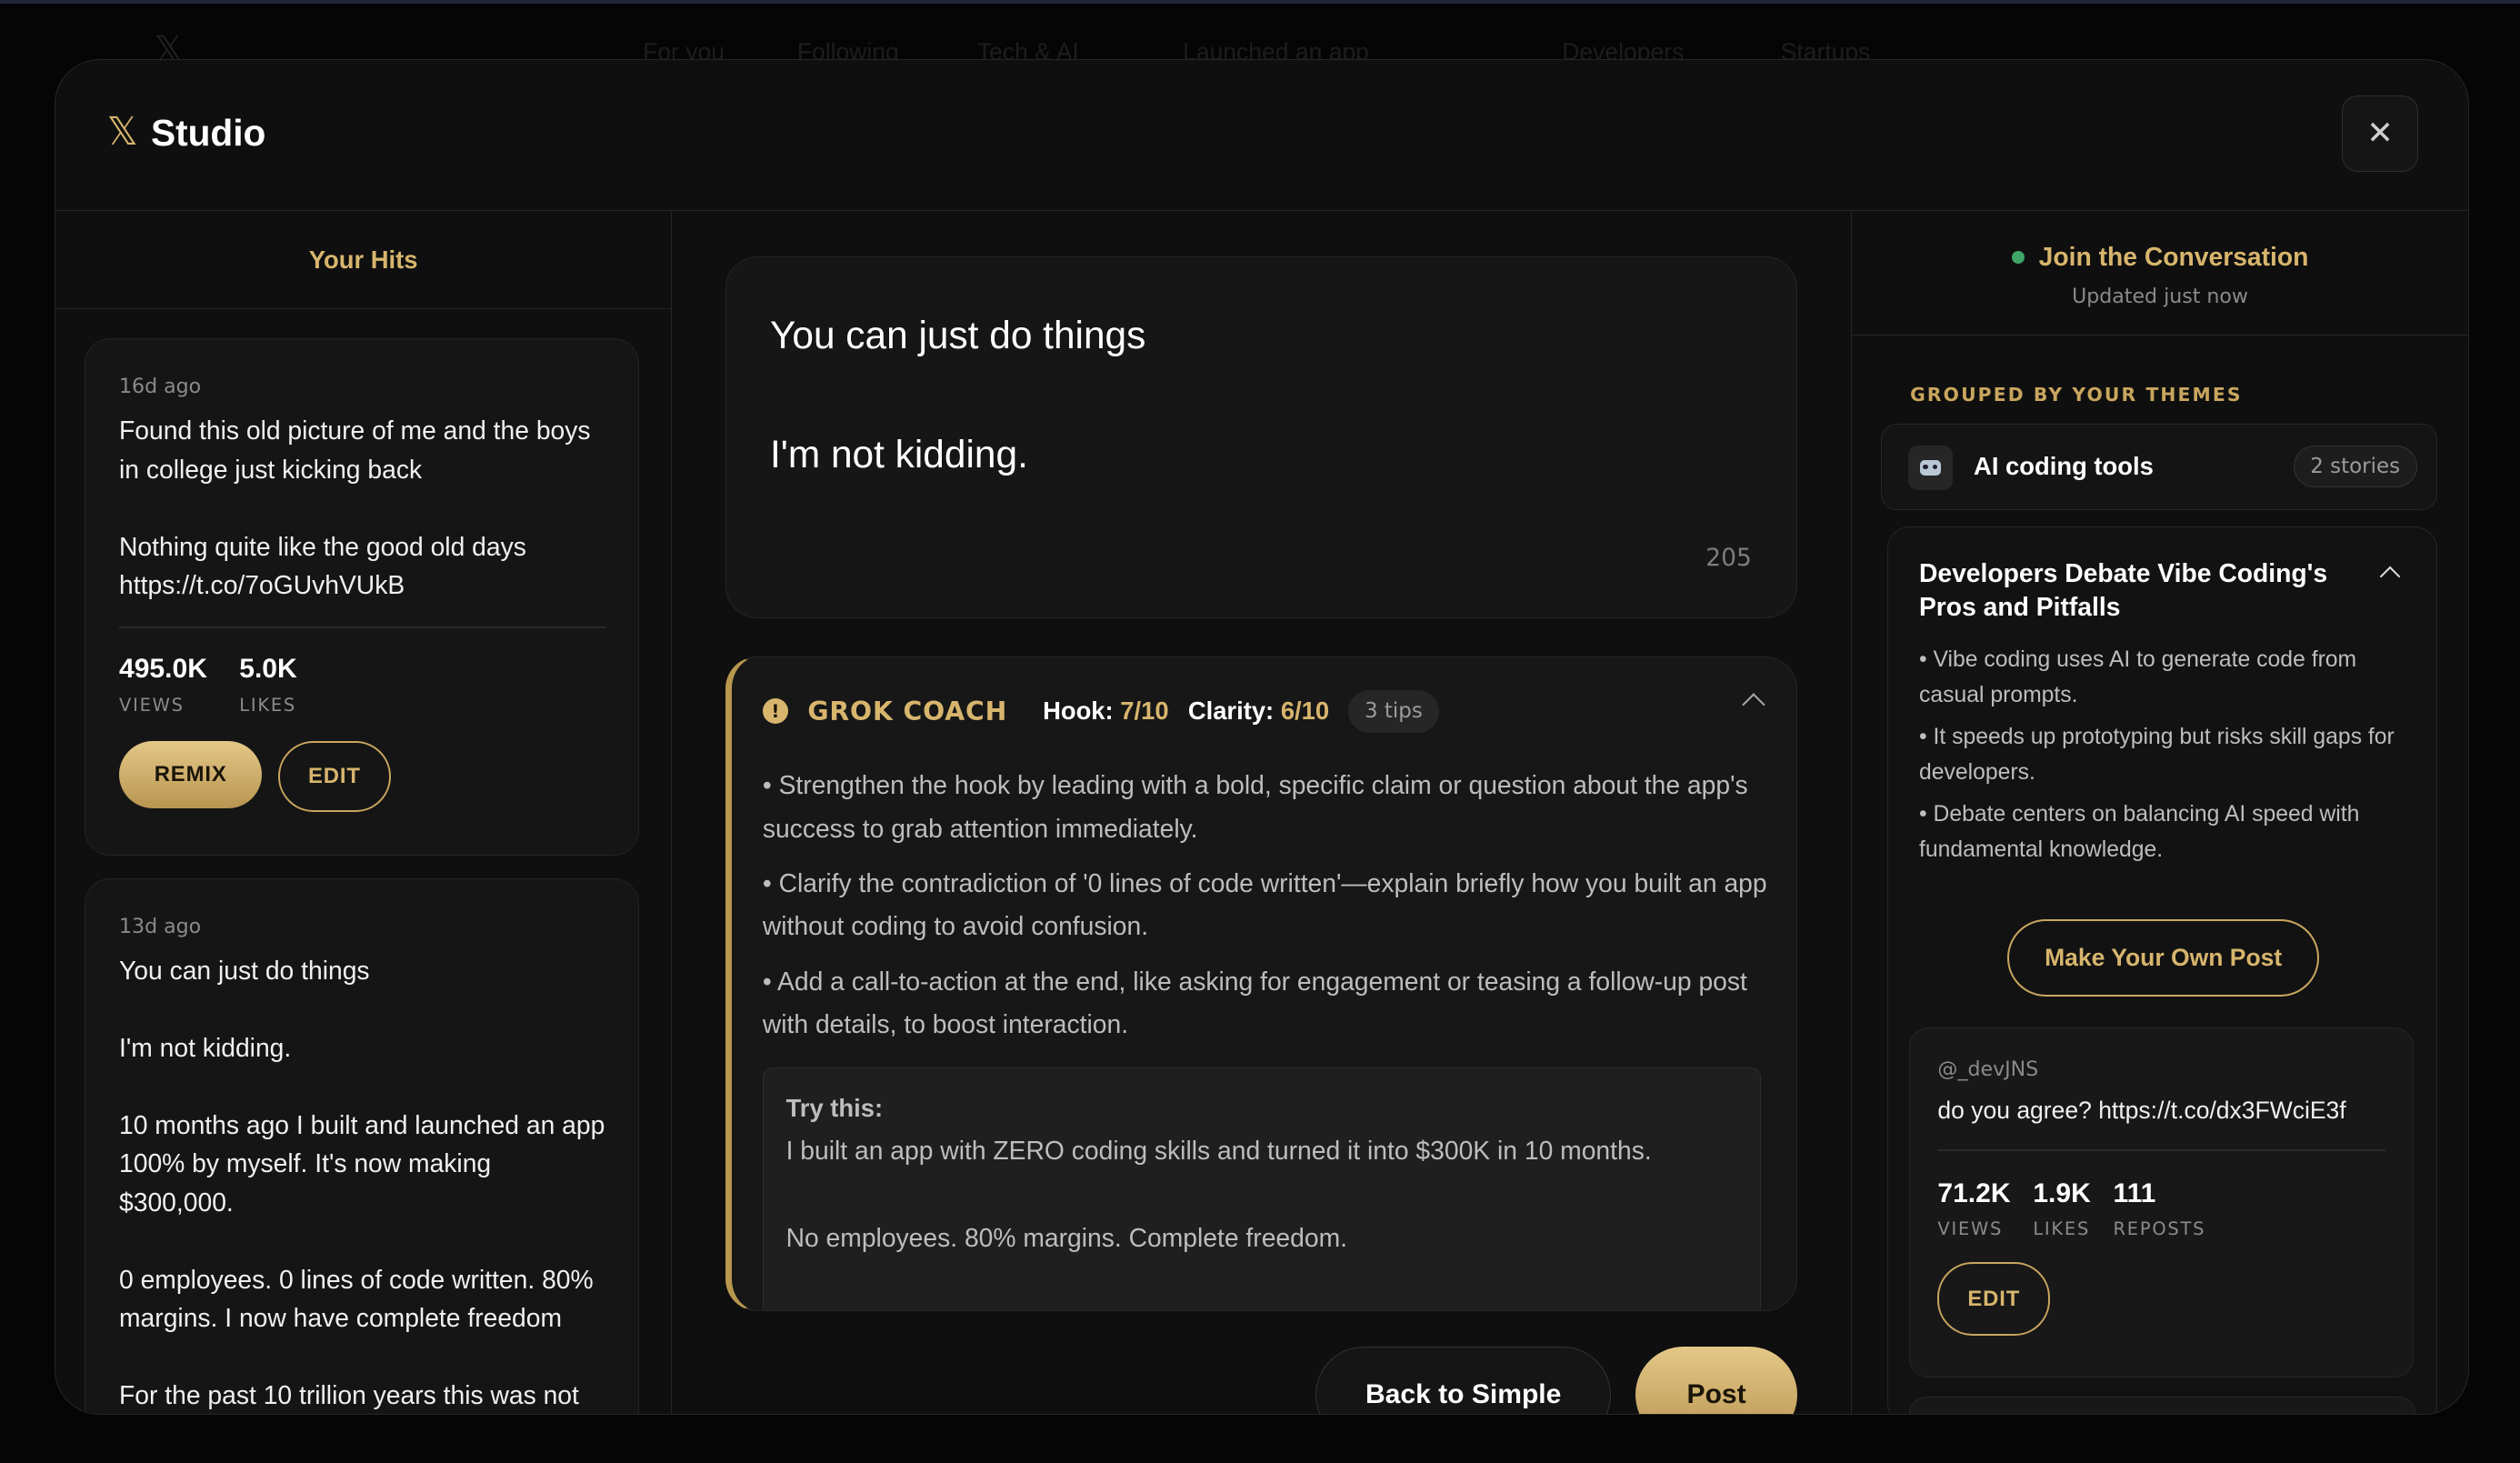 The image size is (2520, 1463). What do you see at coordinates (1728, 558) in the screenshot?
I see `character-count: 205` at bounding box center [1728, 558].